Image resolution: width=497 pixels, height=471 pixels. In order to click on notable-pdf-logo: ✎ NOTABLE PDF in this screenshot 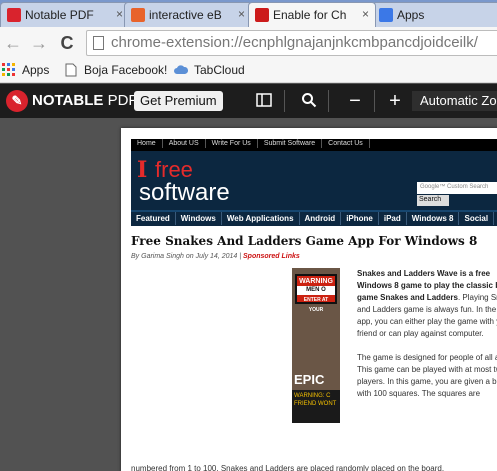, I will do `click(72, 101)`.